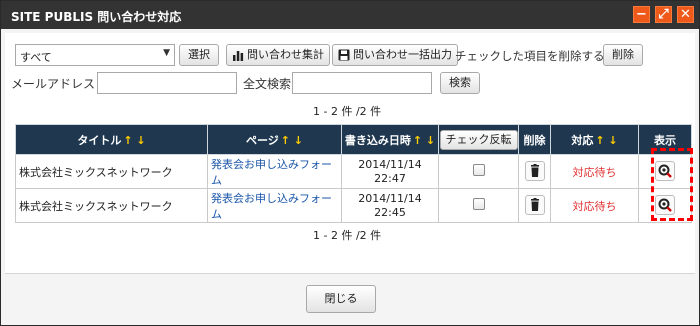 This screenshot has height=326, width=700. I want to click on header-title-label: タイトル, so click(99, 140).